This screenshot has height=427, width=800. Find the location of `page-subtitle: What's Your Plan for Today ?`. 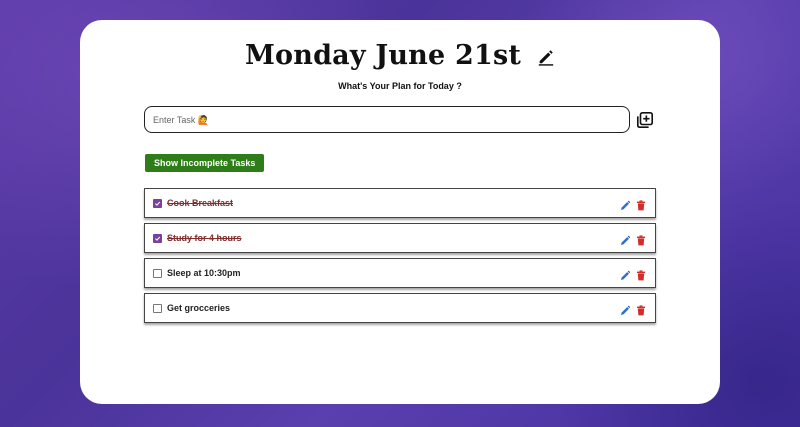

page-subtitle: What's Your Plan for Today ? is located at coordinates (400, 86).